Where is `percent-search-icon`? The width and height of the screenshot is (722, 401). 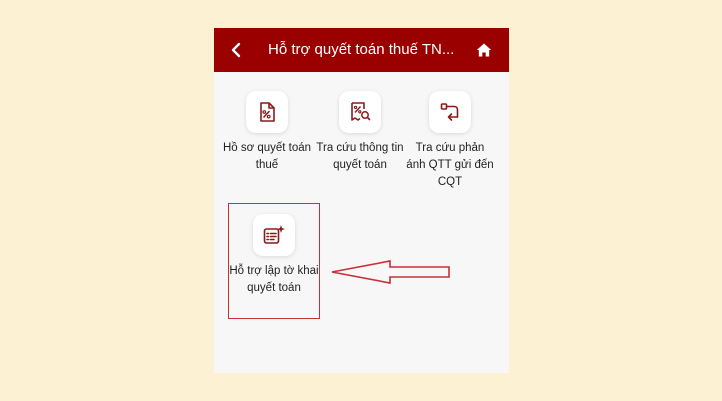 percent-search-icon is located at coordinates (361, 111).